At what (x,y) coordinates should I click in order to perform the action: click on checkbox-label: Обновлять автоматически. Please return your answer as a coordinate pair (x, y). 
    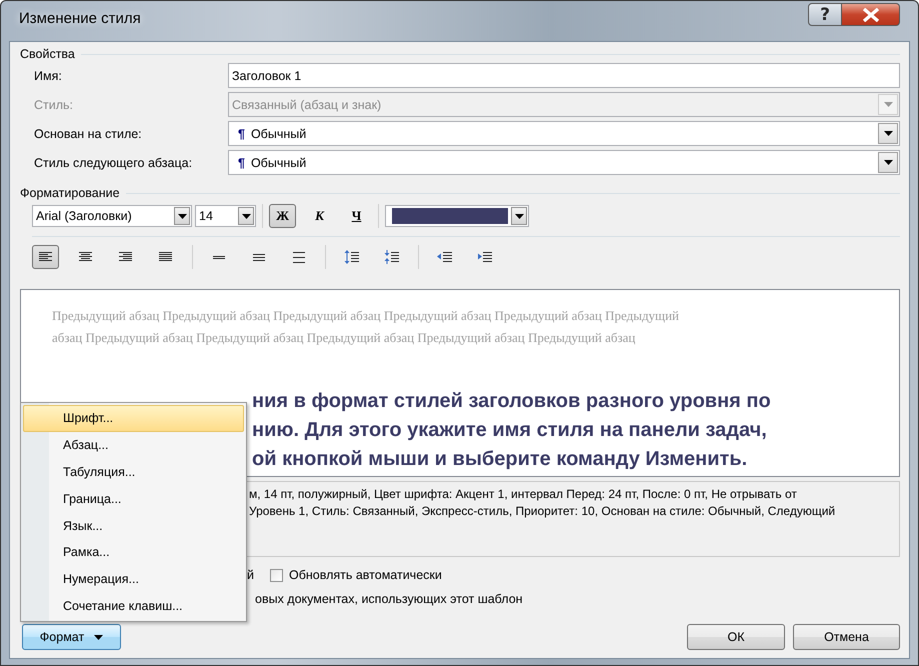
    Looking at the image, I should click on (365, 575).